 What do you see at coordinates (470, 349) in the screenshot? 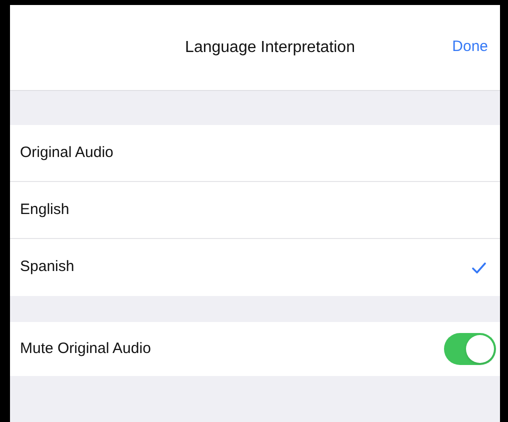
I see `mute-toggle` at bounding box center [470, 349].